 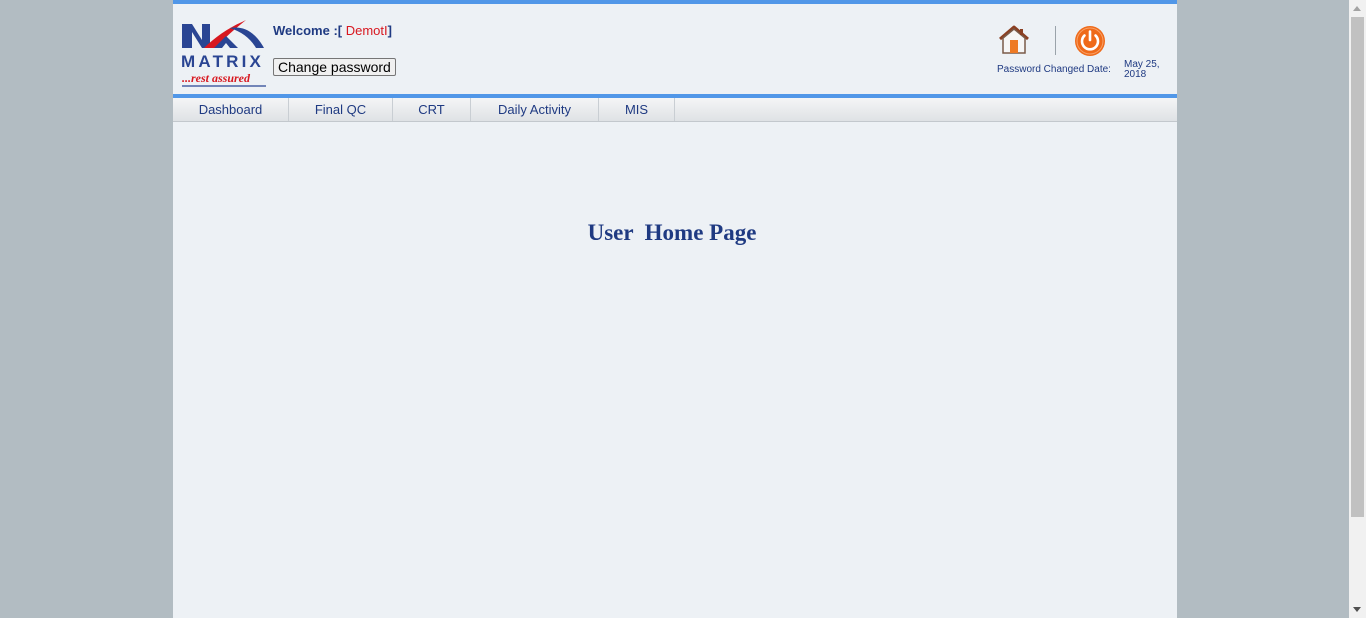 I want to click on matrix-logo: MATRIX ...rest assured, so click(x=223, y=53).